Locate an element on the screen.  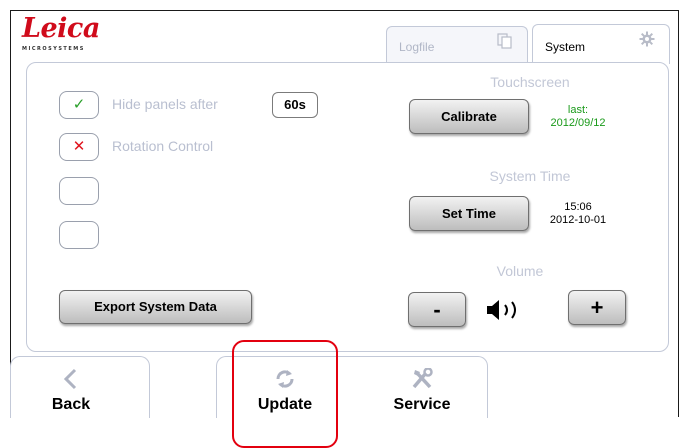
chevron-left-icon is located at coordinates (71, 381).